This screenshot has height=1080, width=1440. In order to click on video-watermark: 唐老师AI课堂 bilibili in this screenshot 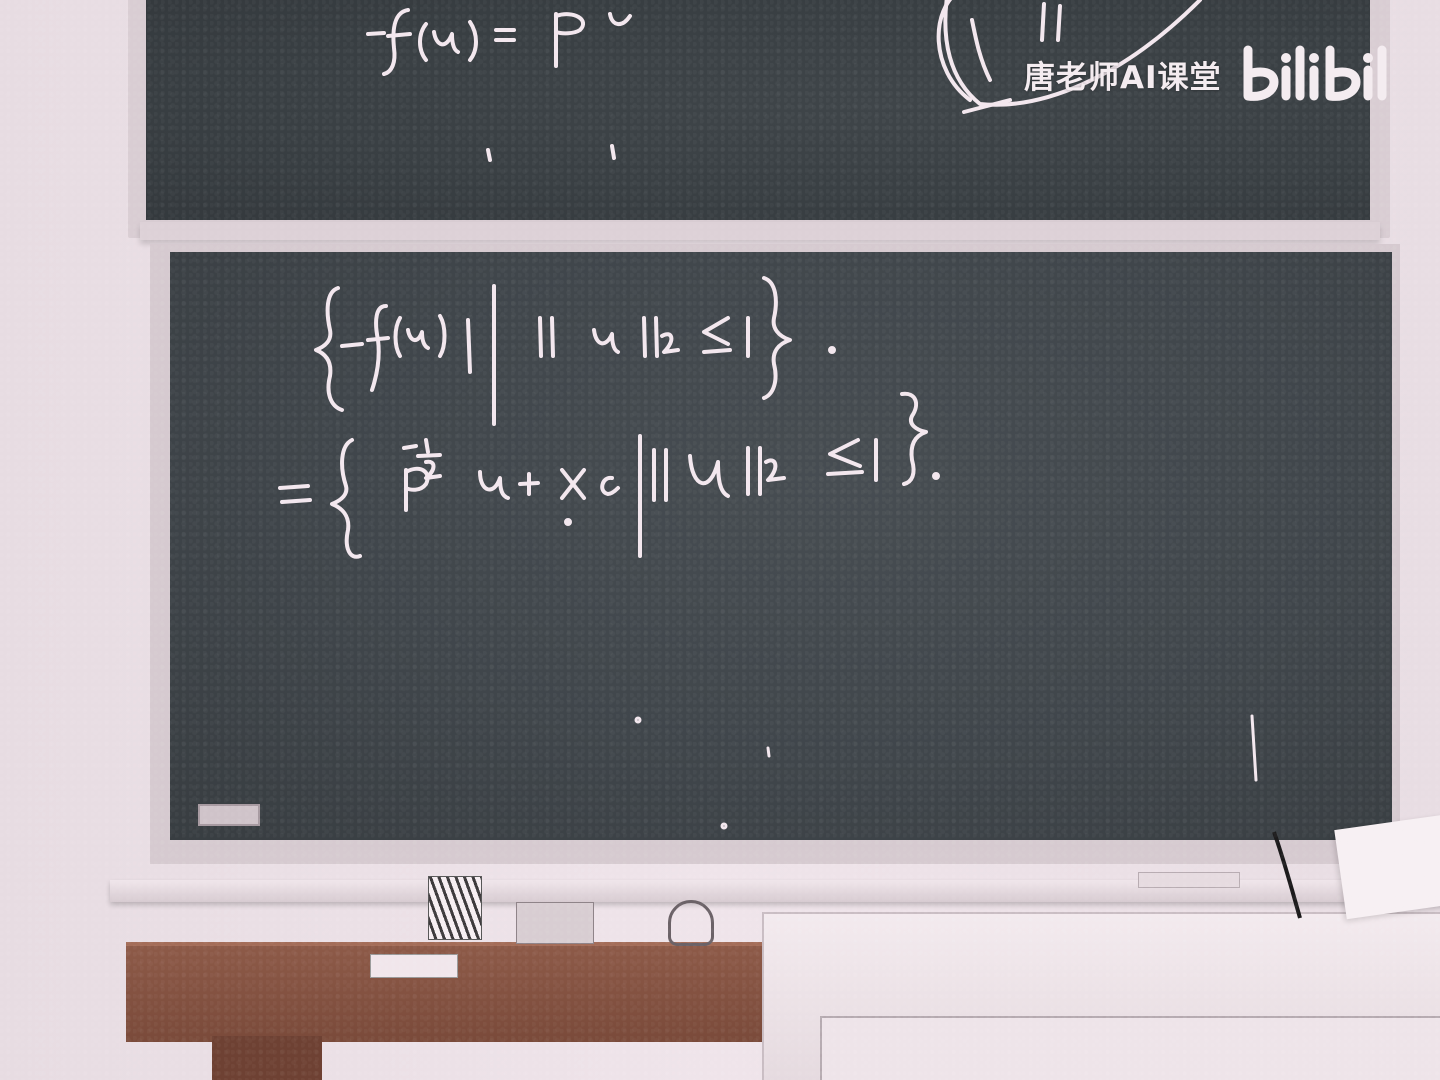, I will do `click(1207, 74)`.